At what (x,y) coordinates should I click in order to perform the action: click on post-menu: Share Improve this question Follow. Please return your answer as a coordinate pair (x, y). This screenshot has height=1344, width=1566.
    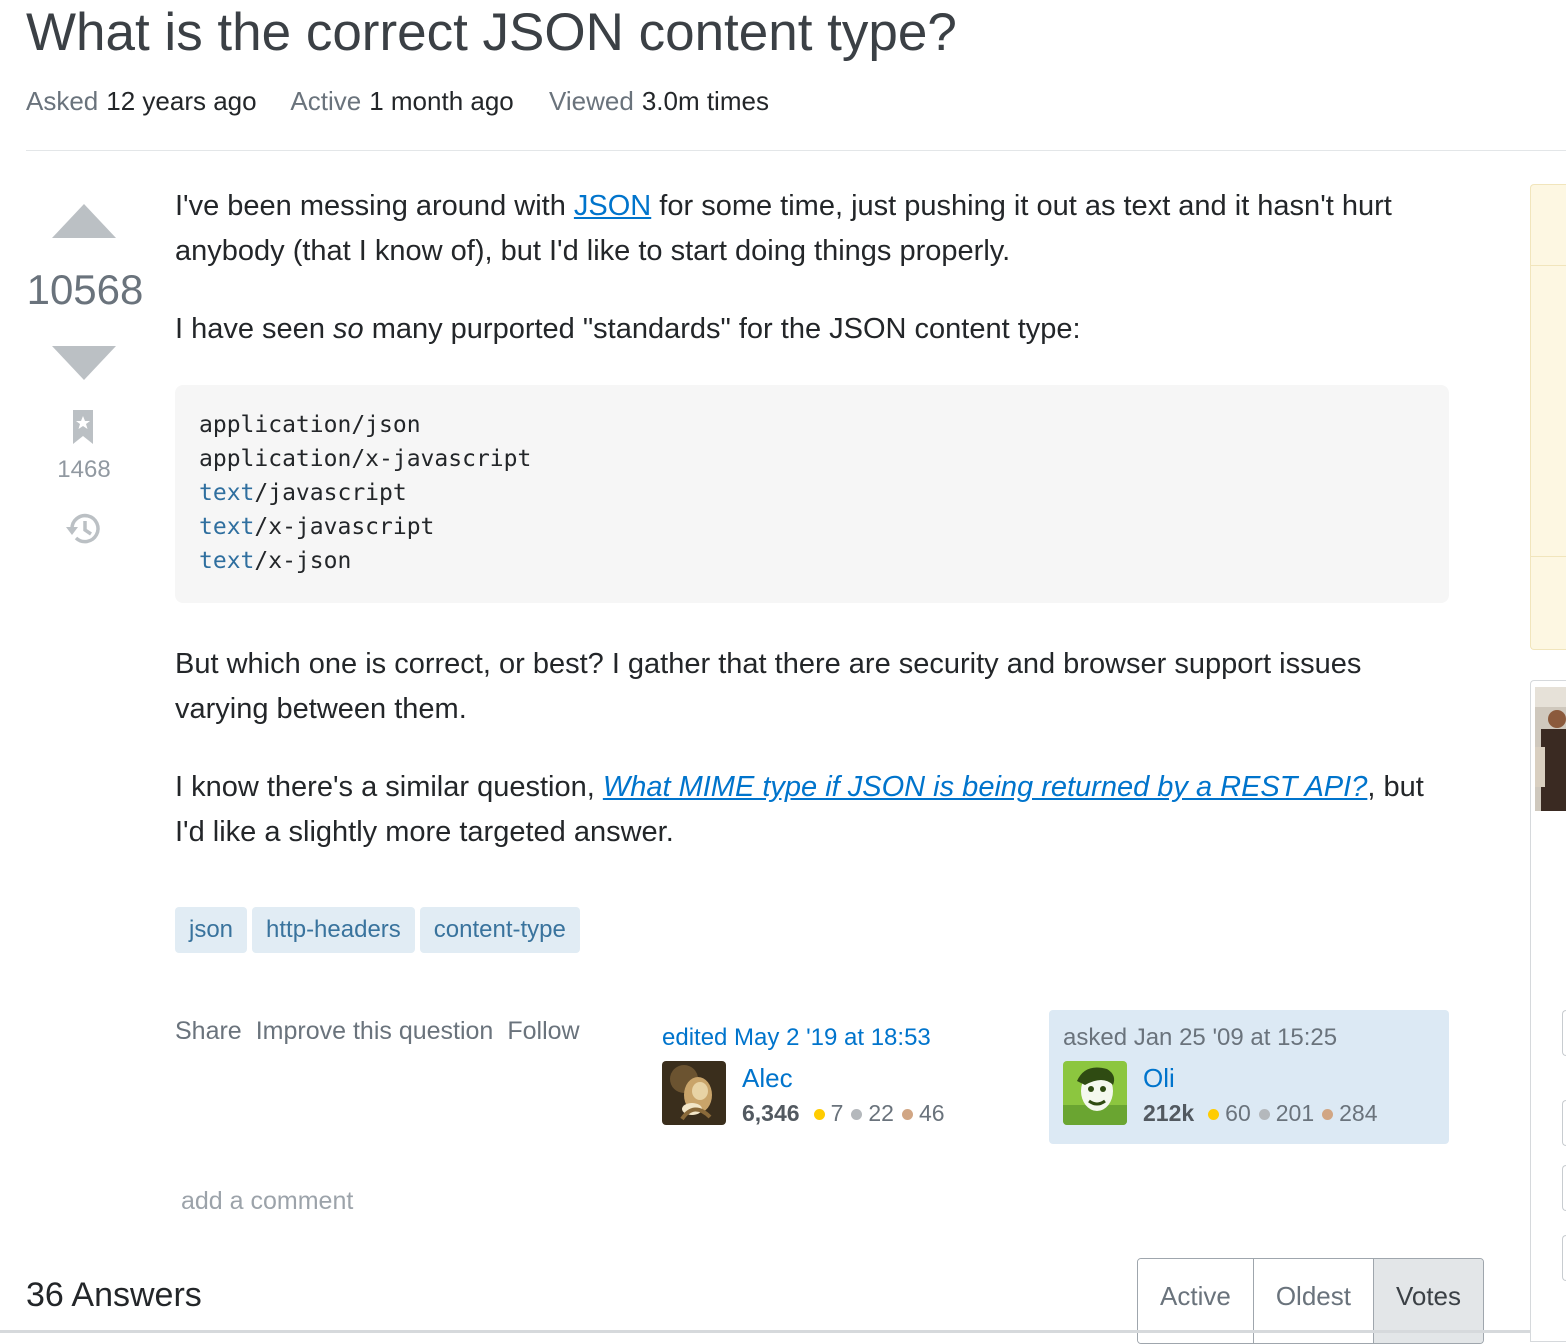
    Looking at the image, I should click on (384, 1031).